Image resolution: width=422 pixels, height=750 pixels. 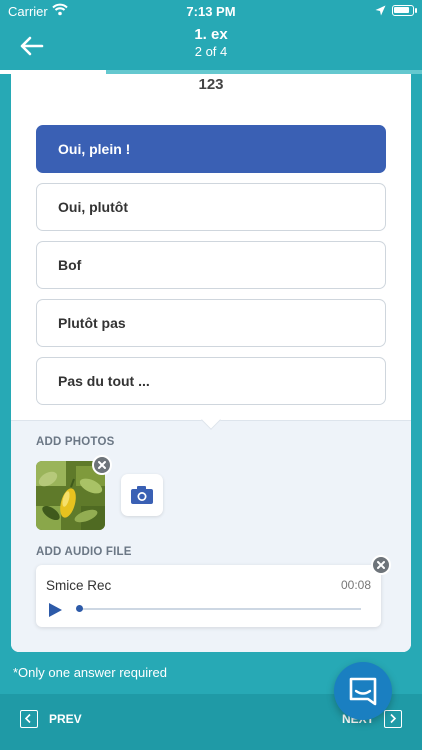 What do you see at coordinates (65, 719) in the screenshot?
I see `prev-label: PREV` at bounding box center [65, 719].